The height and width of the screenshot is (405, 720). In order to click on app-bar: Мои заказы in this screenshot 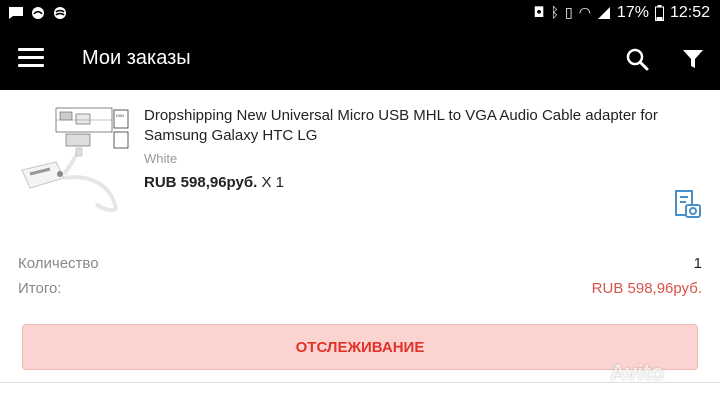, I will do `click(360, 60)`.